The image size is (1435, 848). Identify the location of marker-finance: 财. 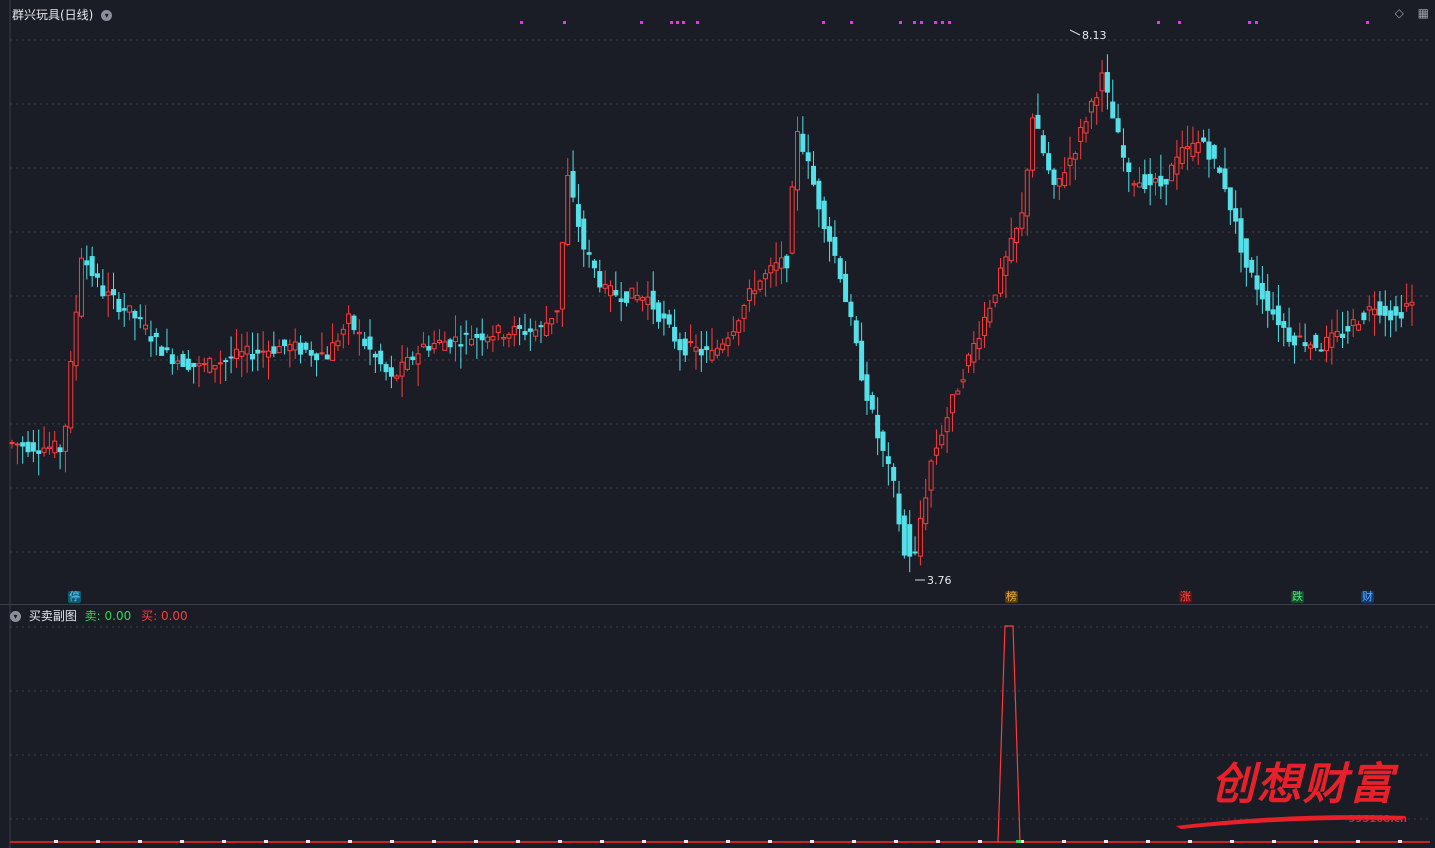
(1367, 597).